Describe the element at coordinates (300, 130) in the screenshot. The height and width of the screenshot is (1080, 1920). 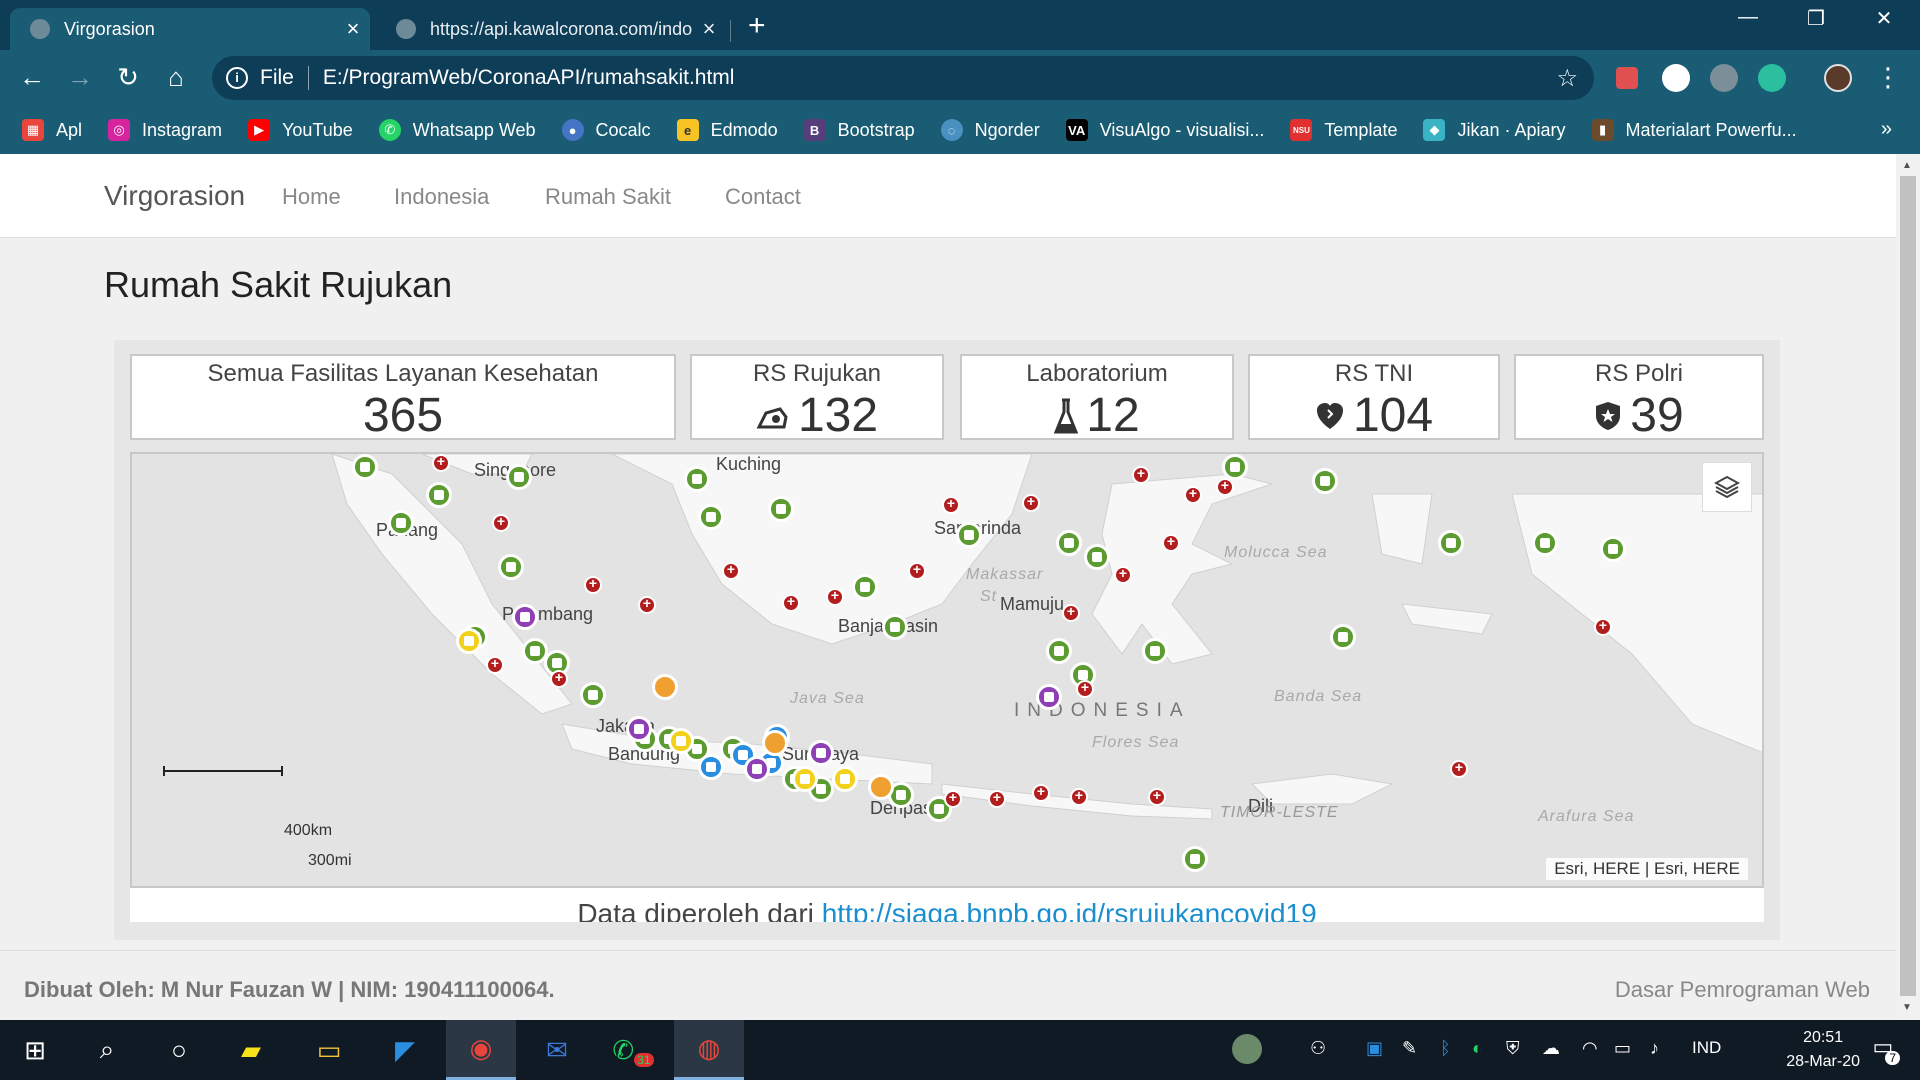
I see `bookmark-youtube: ▶ YouTube` at that location.